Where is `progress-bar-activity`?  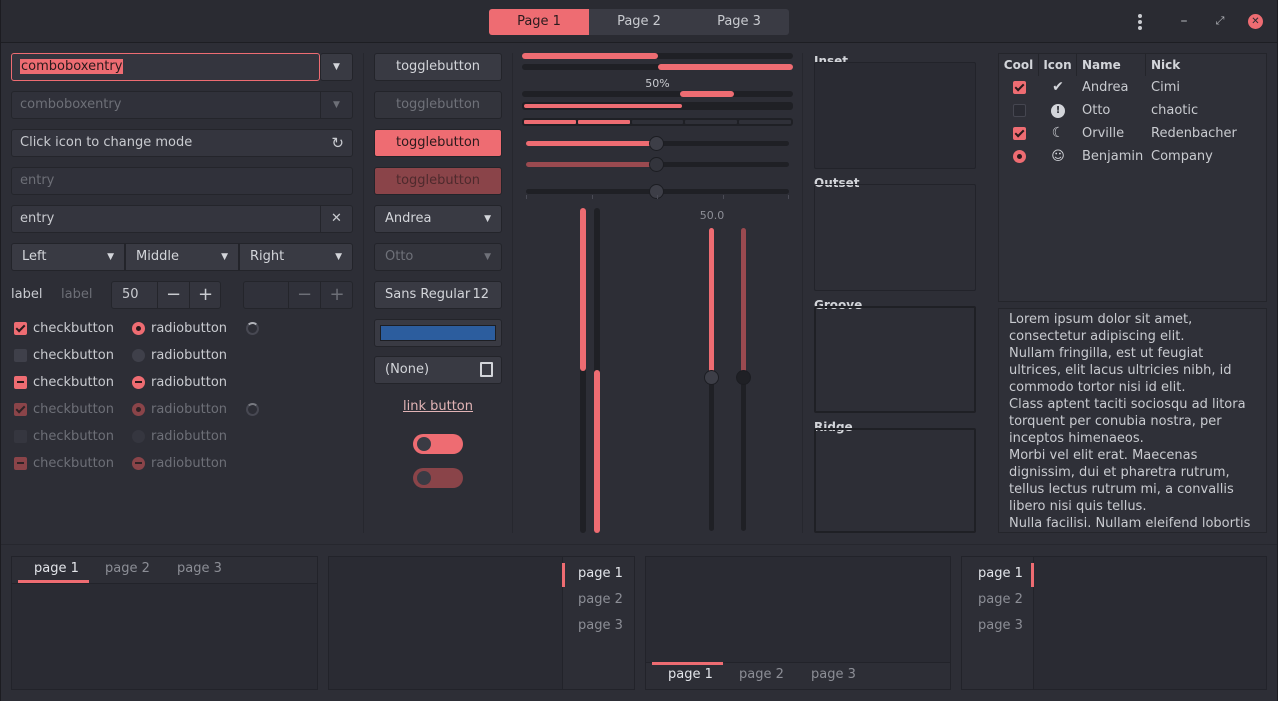
progress-bar-activity is located at coordinates (657, 94).